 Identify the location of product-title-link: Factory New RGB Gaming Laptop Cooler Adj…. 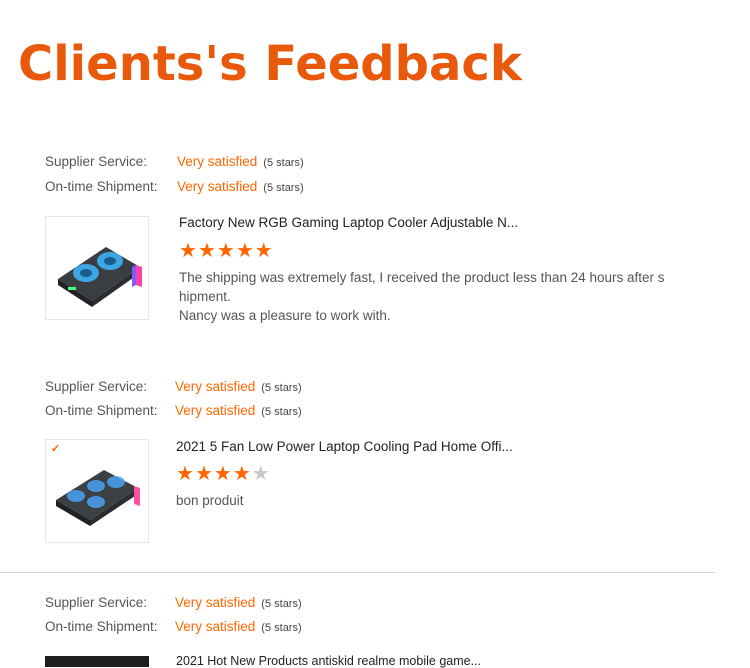
(348, 222).